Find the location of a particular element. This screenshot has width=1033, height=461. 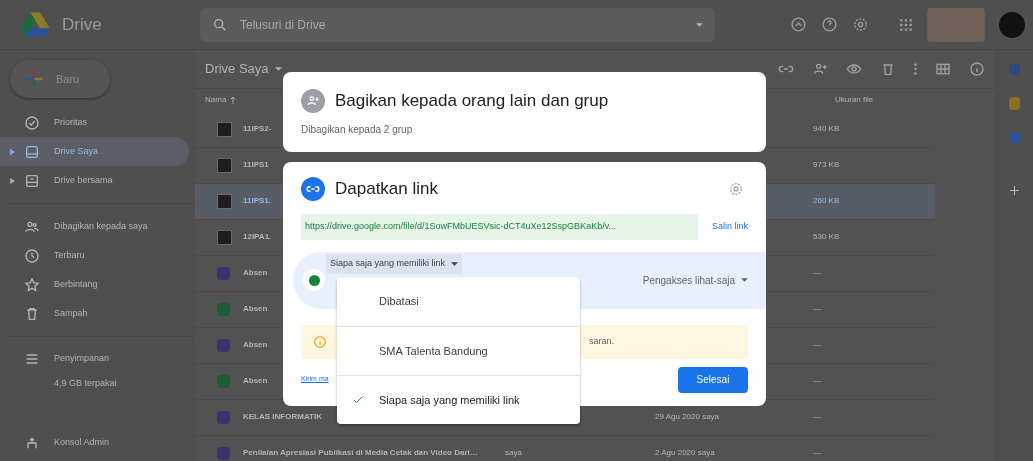

file-name: KELAS INFORMATIK is located at coordinates (282, 417).